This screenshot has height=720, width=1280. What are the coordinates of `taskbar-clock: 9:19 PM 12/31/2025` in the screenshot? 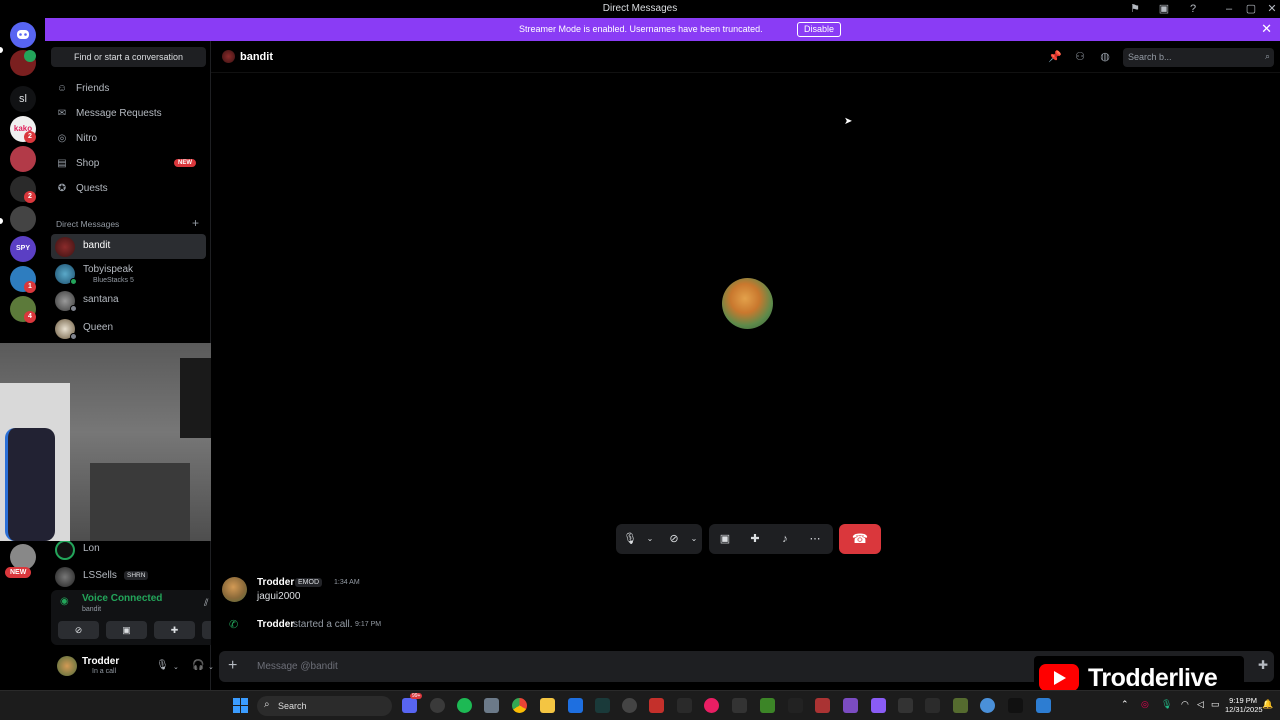 It's located at (1244, 705).